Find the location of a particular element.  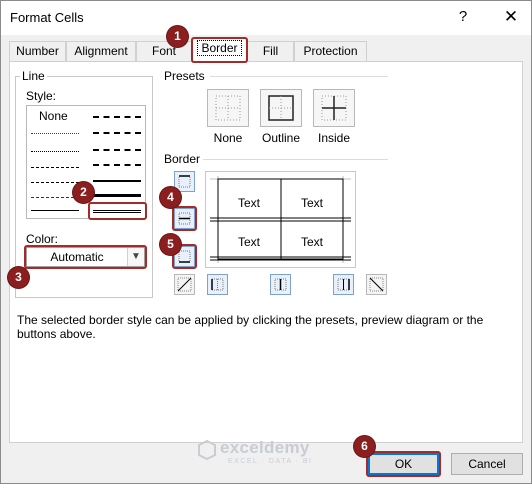

line-style-dash-dot is located at coordinates (55, 182).